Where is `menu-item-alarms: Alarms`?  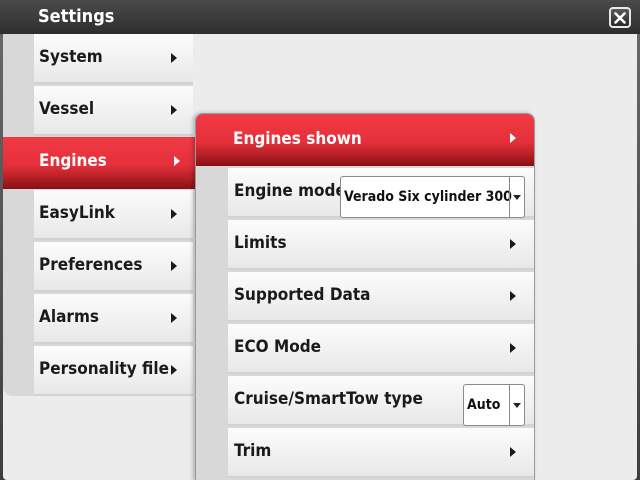
menu-item-alarms: Alarms is located at coordinates (113, 319).